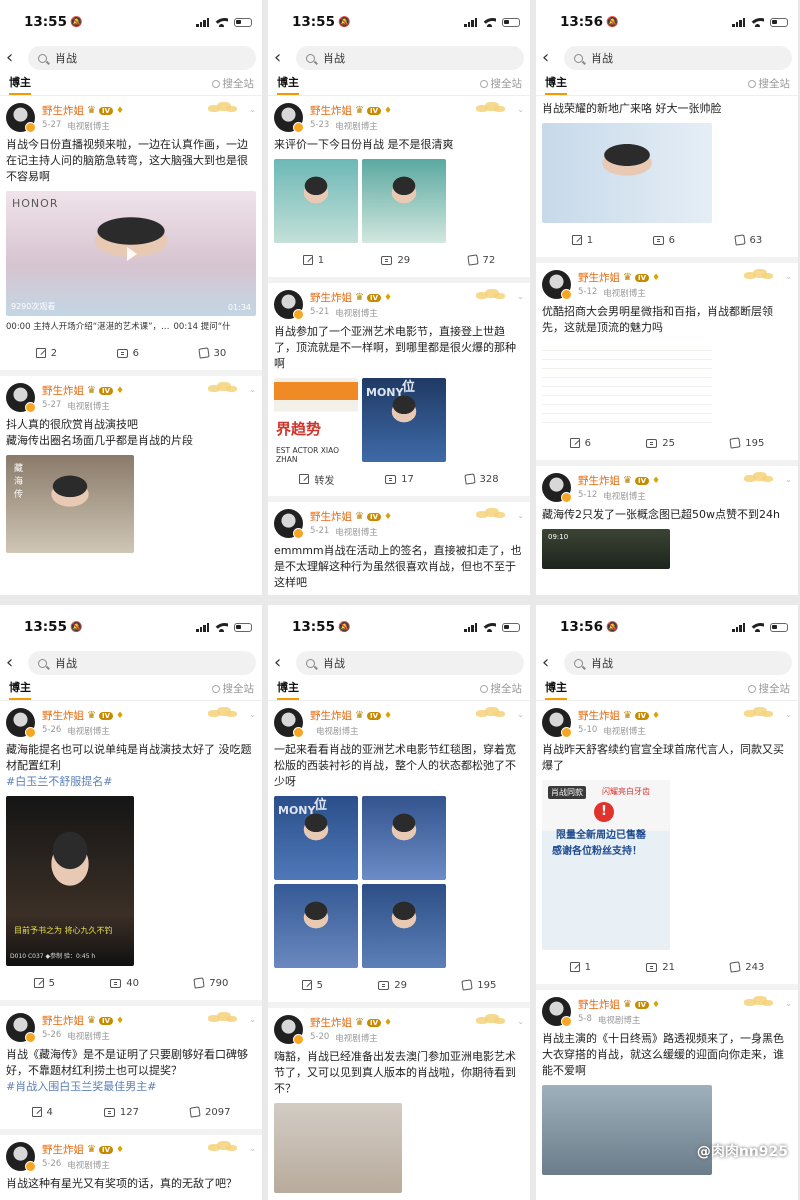  What do you see at coordinates (209, 1112) in the screenshot?
I see `like-button: 2097` at bounding box center [209, 1112].